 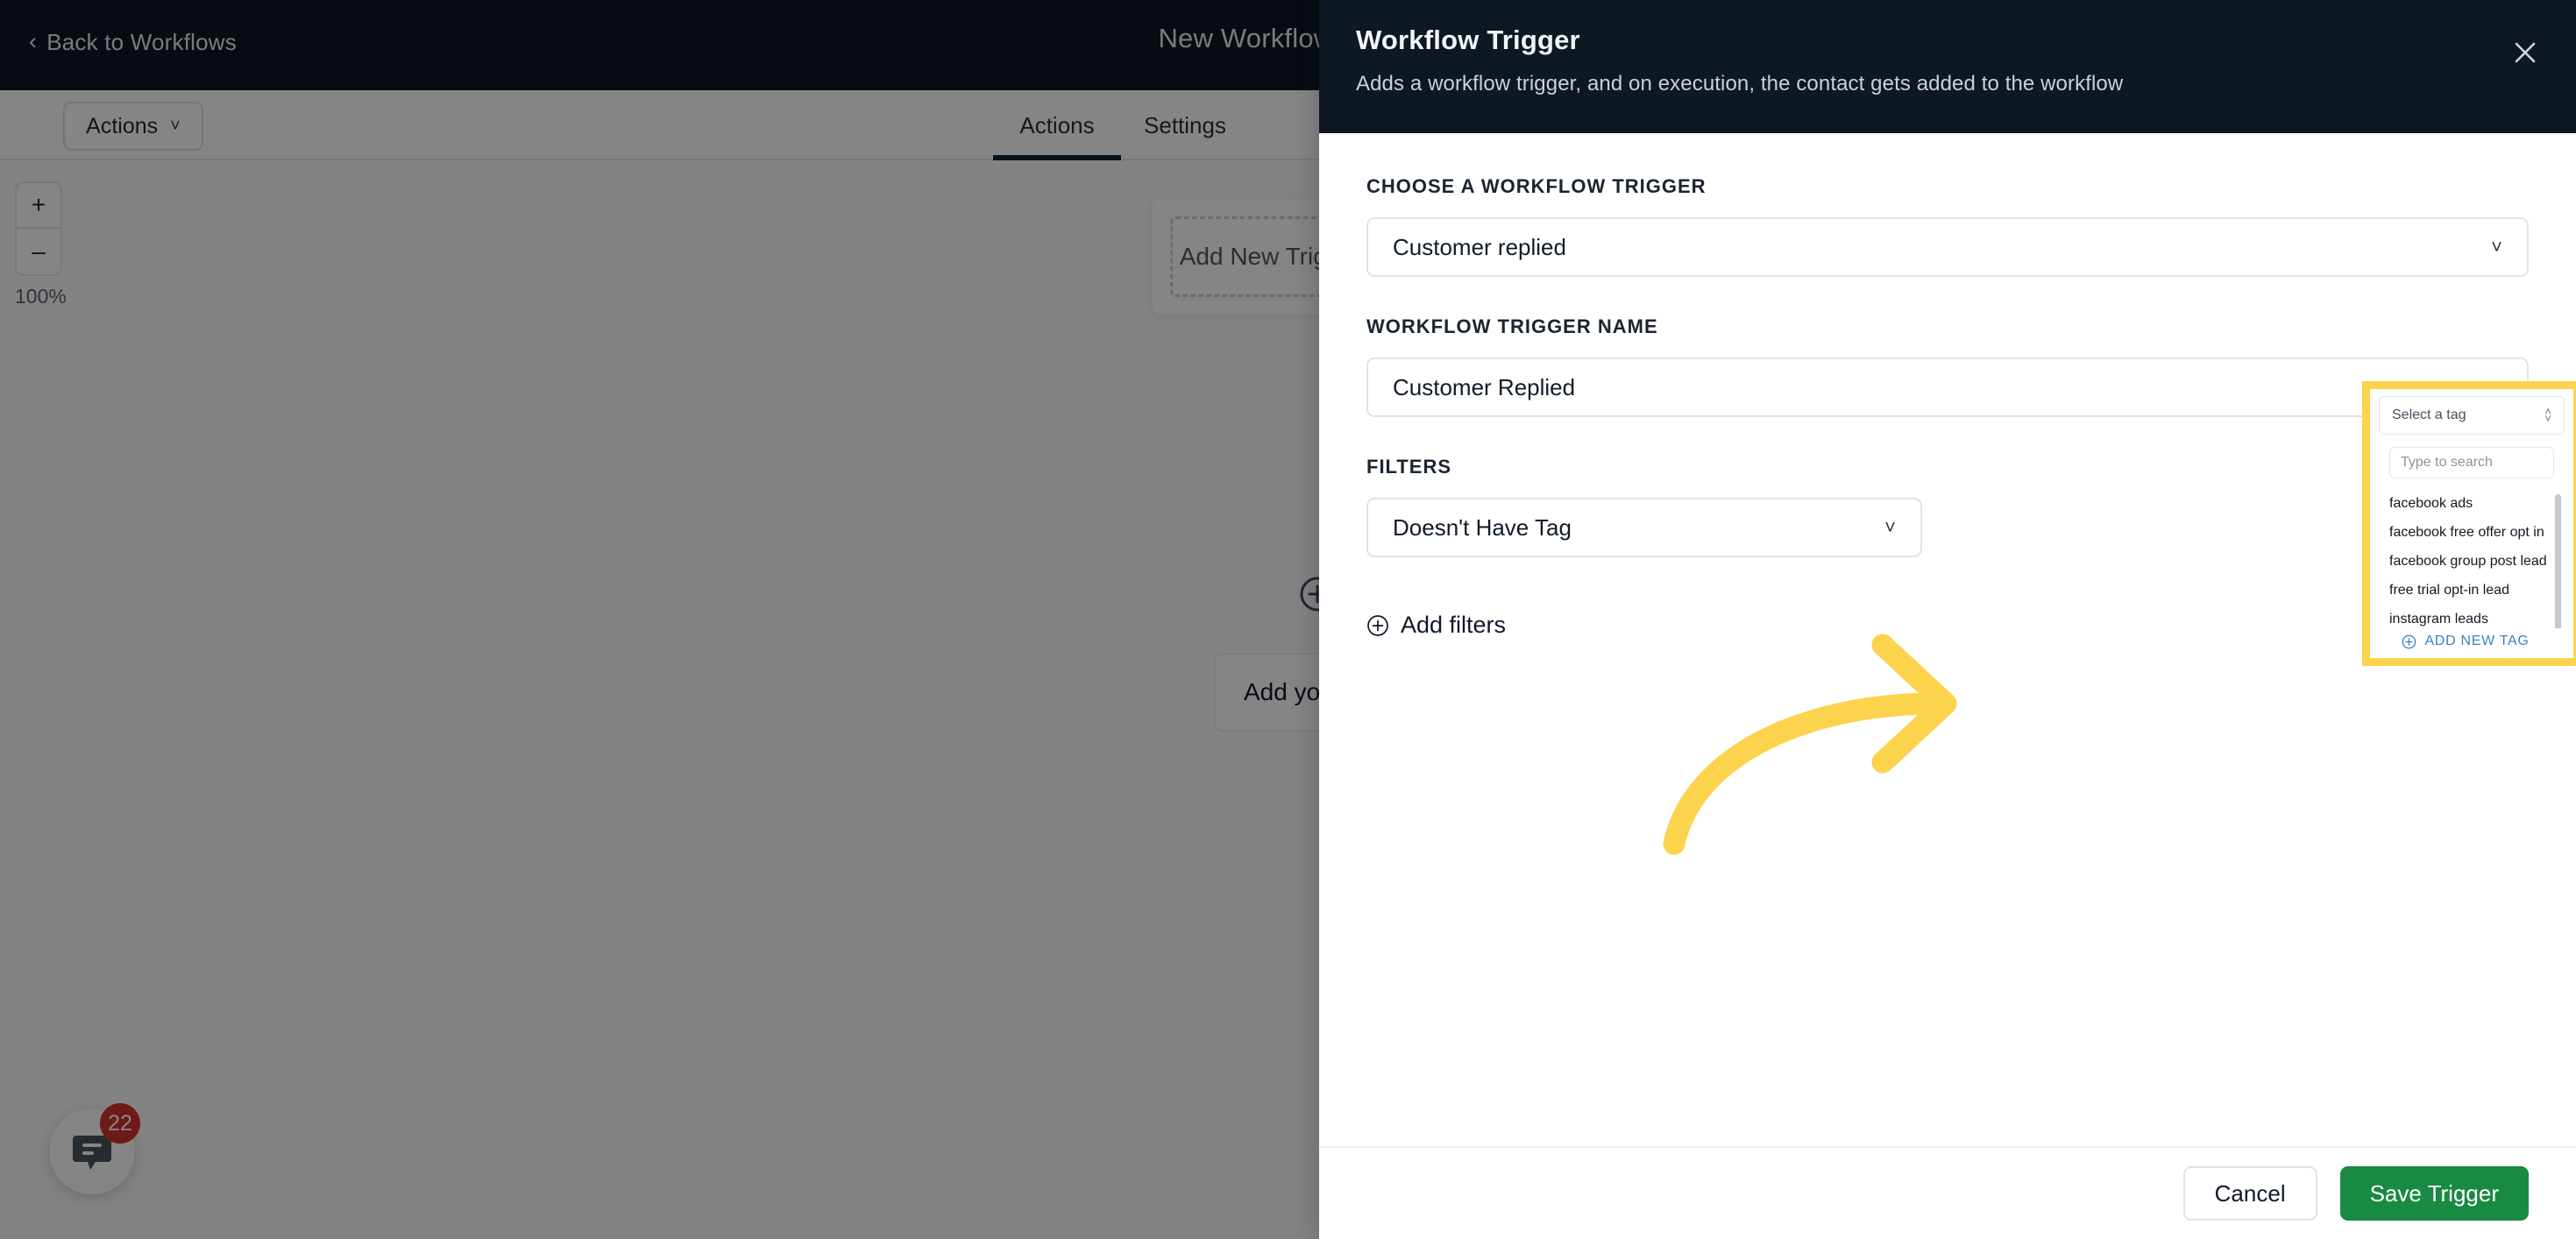 I want to click on chevron-up-down-icon: ˄ ˅, so click(x=2547, y=414).